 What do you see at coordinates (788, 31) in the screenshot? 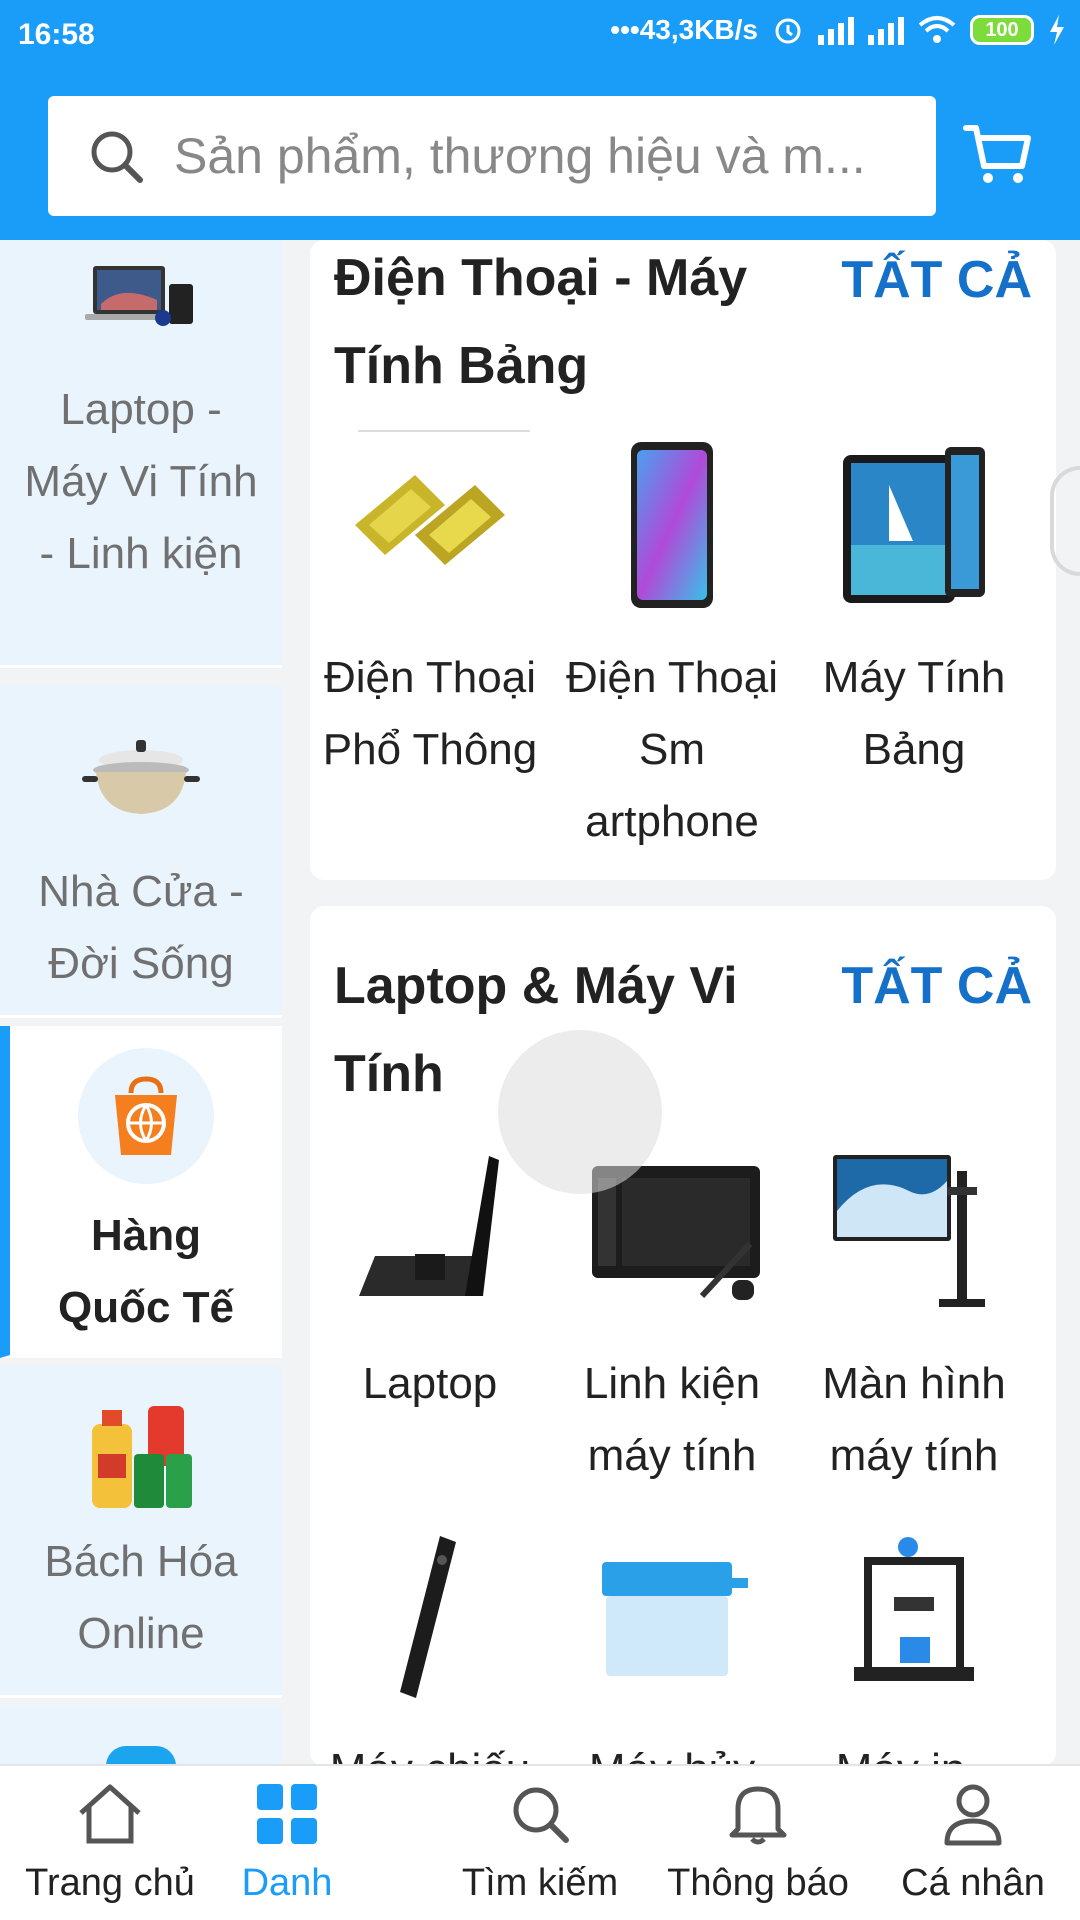
I see `alarm-icon` at bounding box center [788, 31].